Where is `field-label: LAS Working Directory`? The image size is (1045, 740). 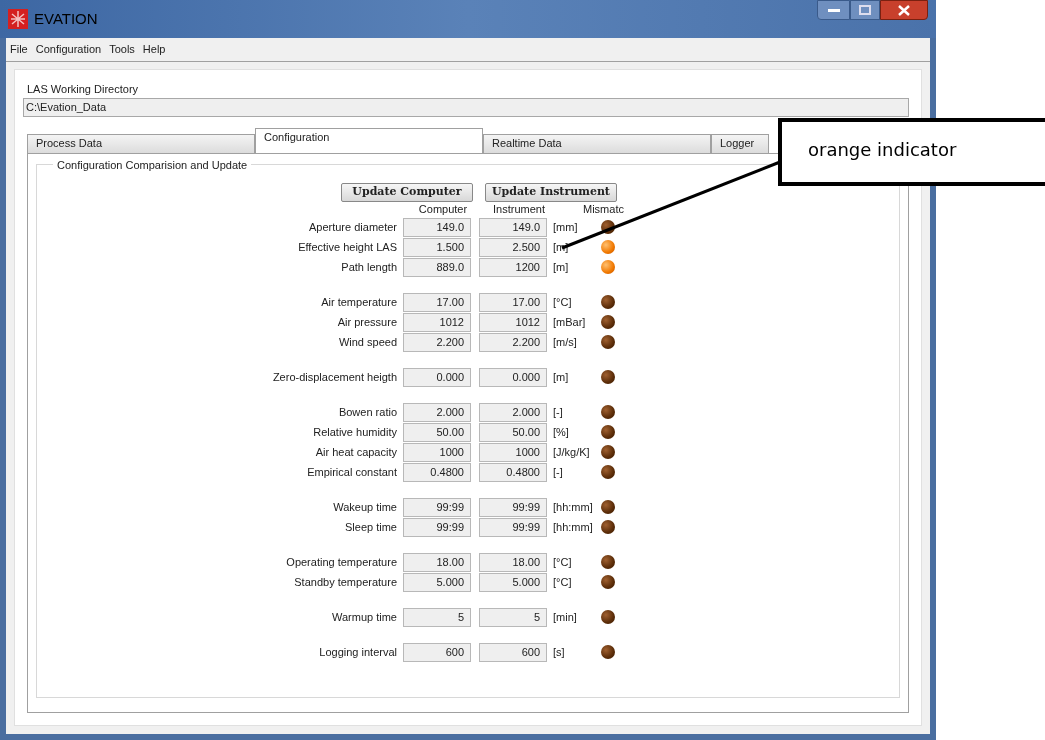
field-label: LAS Working Directory is located at coordinates (83, 89).